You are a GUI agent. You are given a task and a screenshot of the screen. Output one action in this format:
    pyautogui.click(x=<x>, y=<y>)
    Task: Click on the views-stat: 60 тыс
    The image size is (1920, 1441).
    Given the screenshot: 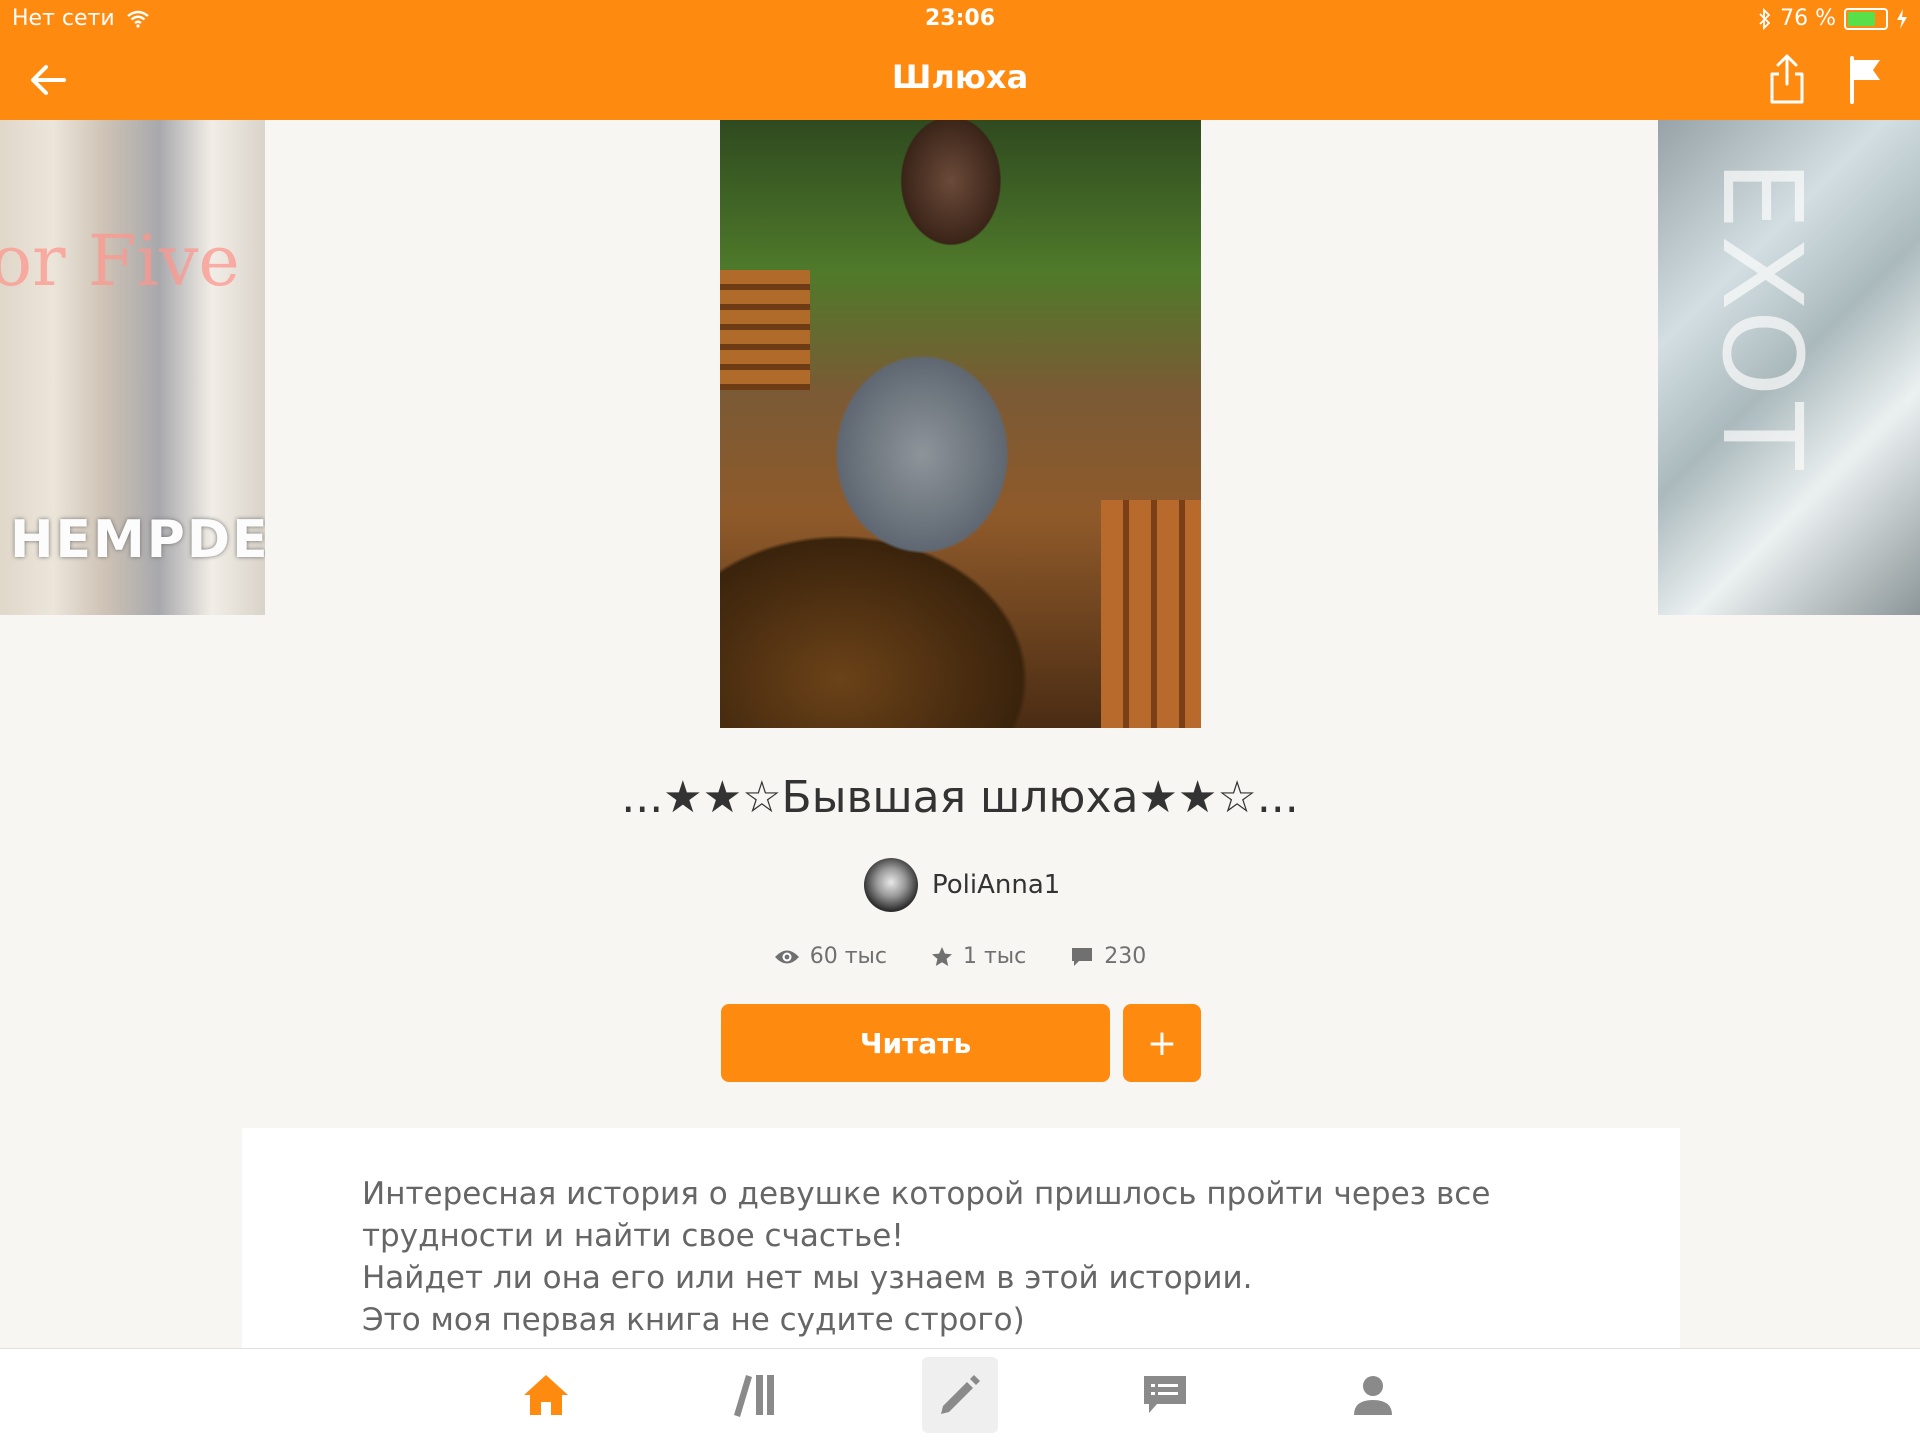 What is the action you would take?
    pyautogui.click(x=830, y=956)
    